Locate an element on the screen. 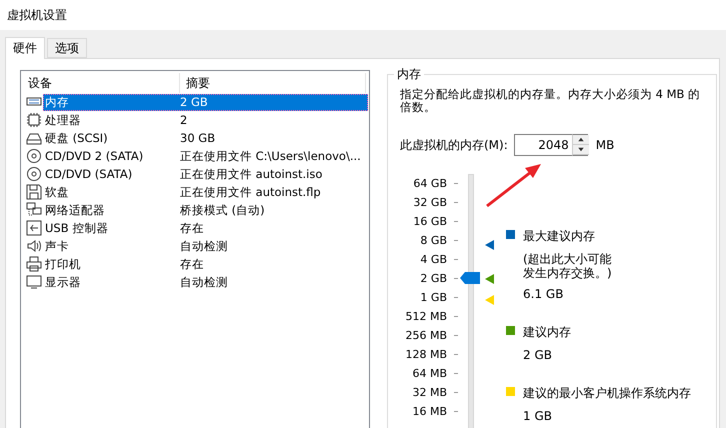  tab: 选项 is located at coordinates (67, 48).